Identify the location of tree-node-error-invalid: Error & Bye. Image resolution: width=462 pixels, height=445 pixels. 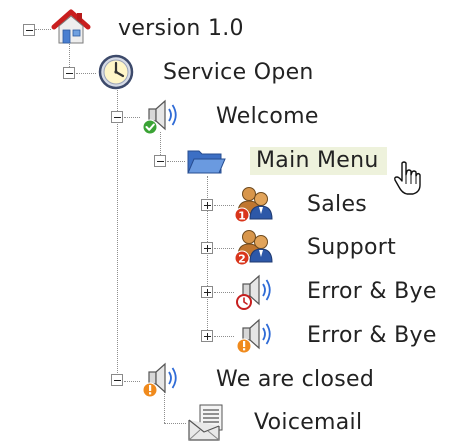
(231, 336).